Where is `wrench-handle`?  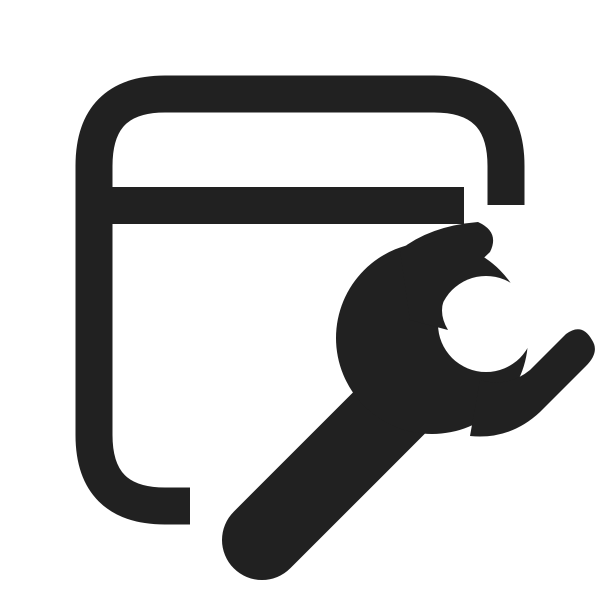
wrench-handle is located at coordinates (331, 471).